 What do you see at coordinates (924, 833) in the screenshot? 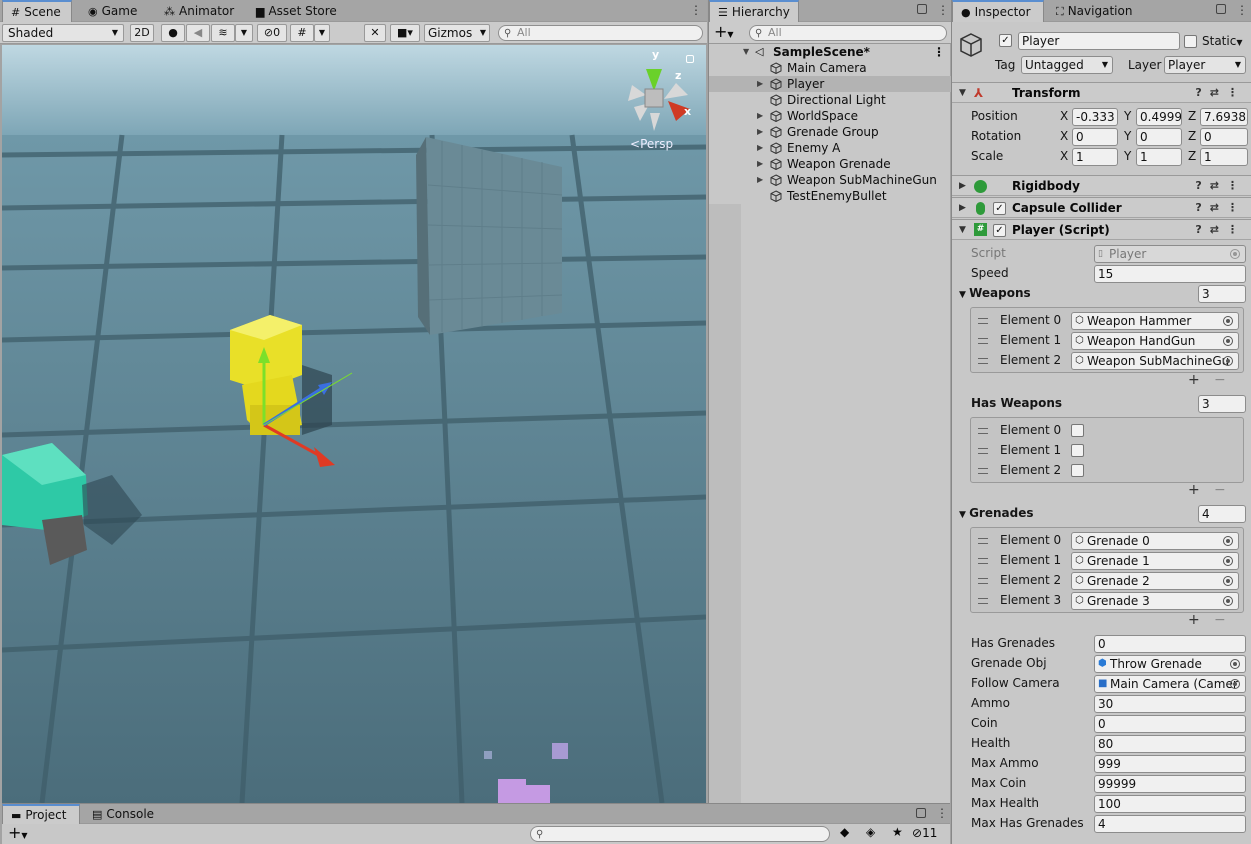
I see `hidden-packages-button: ⊘11` at bounding box center [924, 833].